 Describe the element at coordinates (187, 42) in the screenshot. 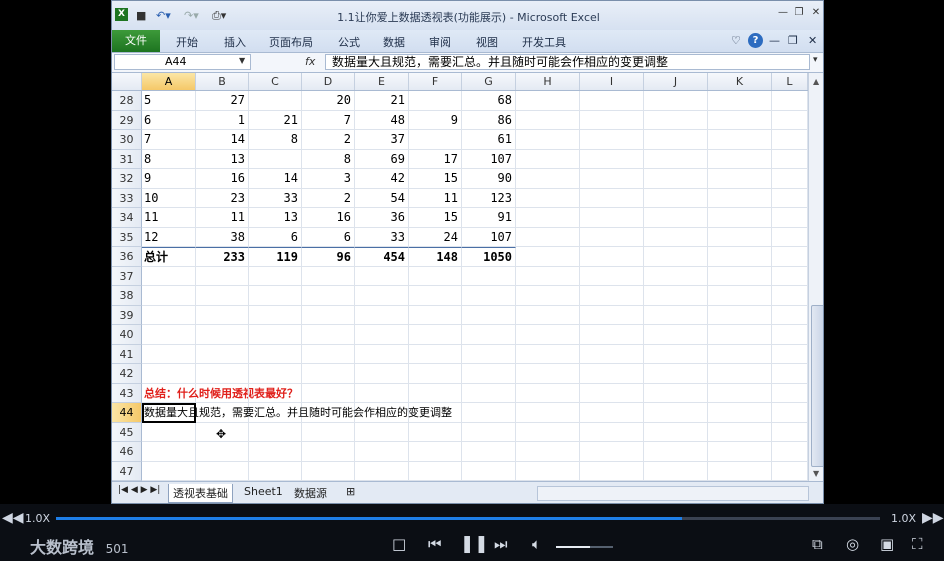

I see `tab-home: 开始` at that location.